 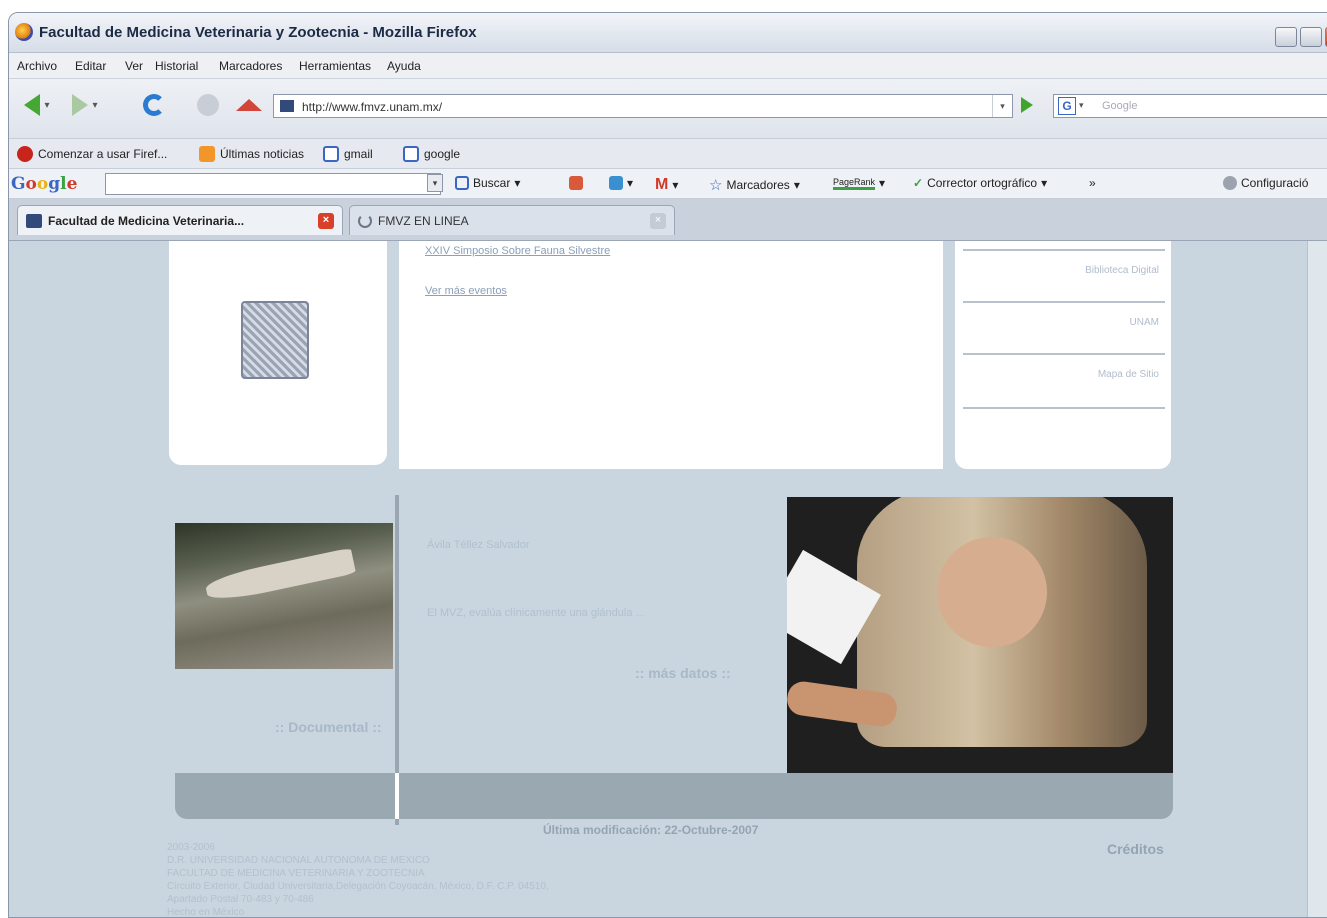 I want to click on google-toolbar-search-input, so click(x=273, y=184).